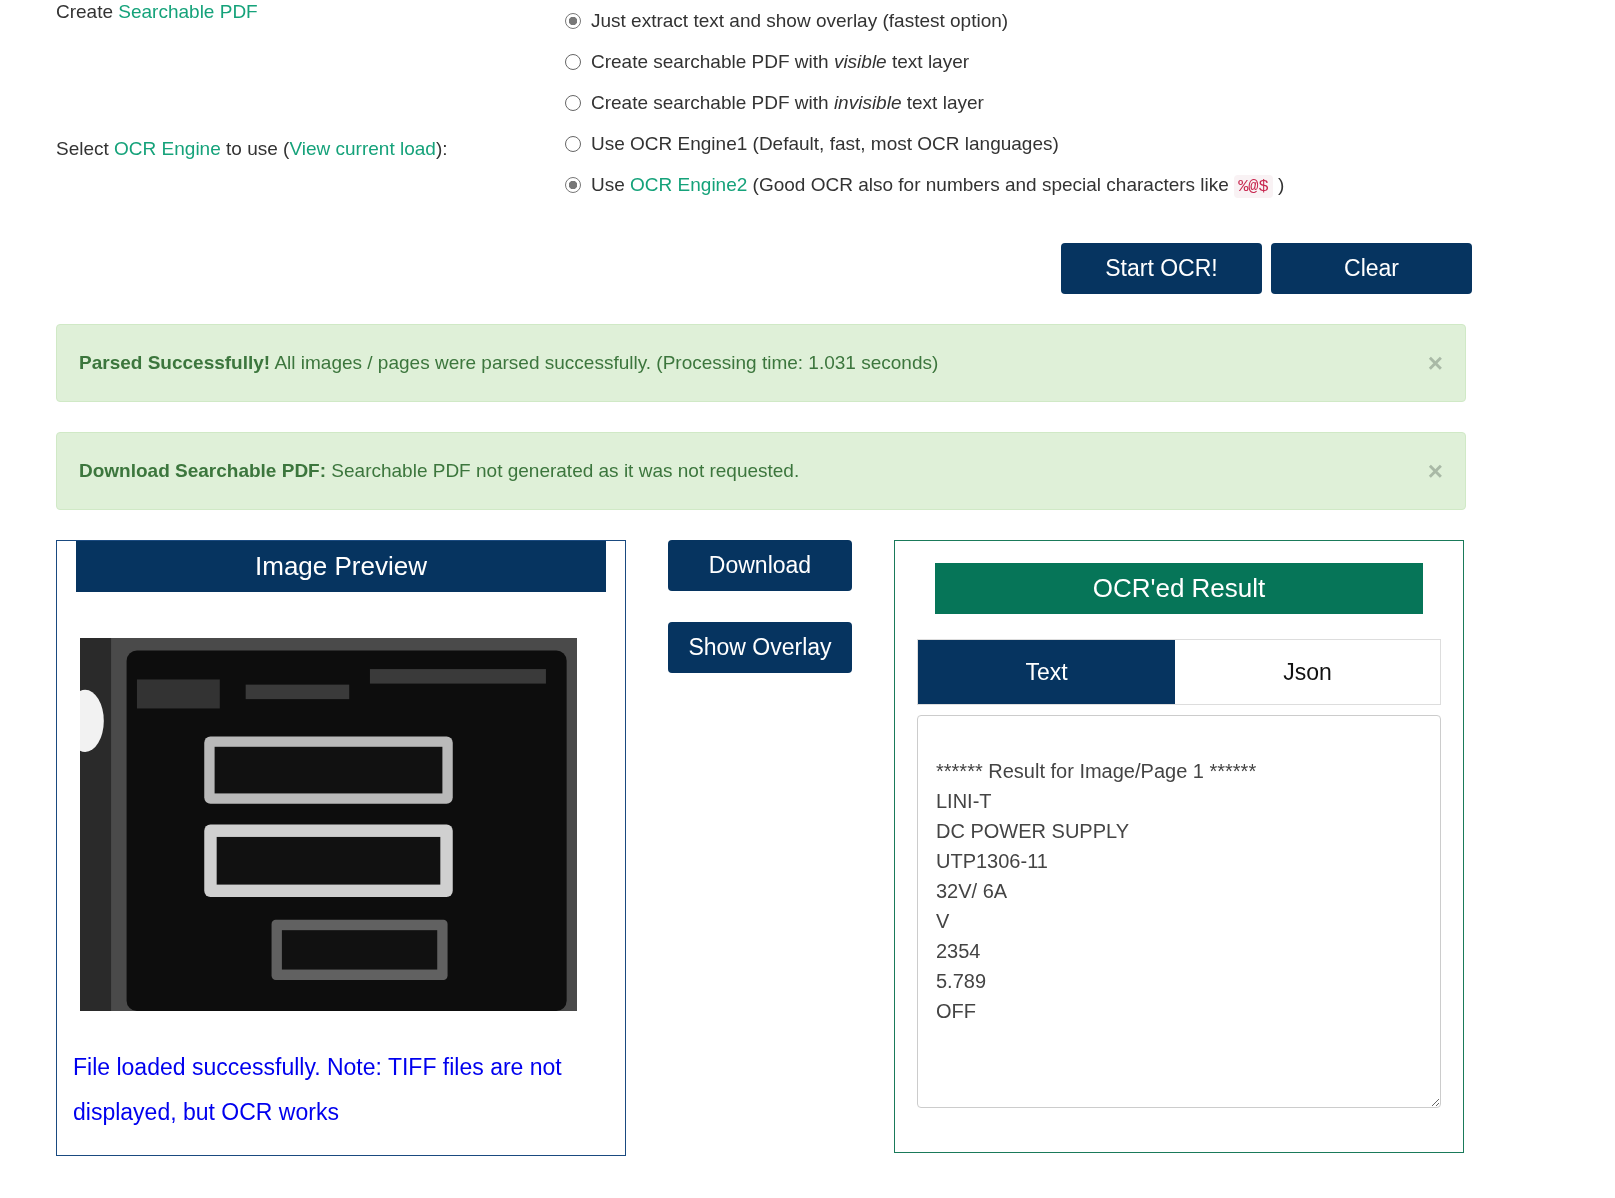 This screenshot has width=1615, height=1198. What do you see at coordinates (608, 184) in the screenshot?
I see `label-text: Use` at bounding box center [608, 184].